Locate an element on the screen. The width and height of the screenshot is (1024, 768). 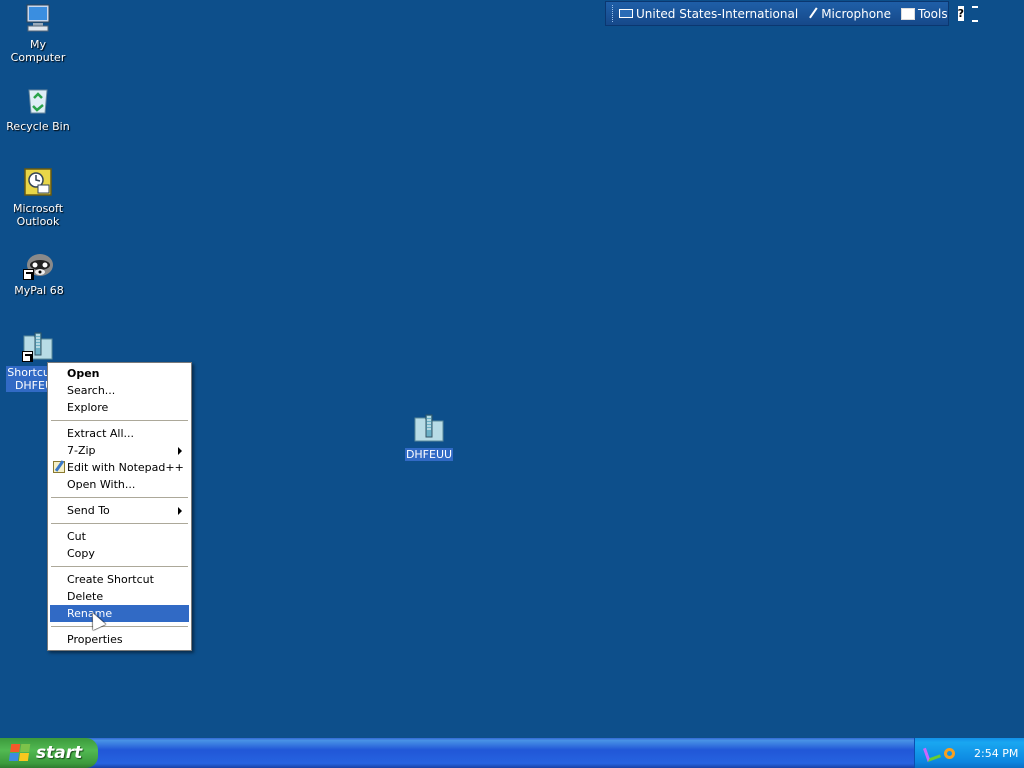
menu-item-label: Edit with Notepad++ is located at coordinates (125, 467).